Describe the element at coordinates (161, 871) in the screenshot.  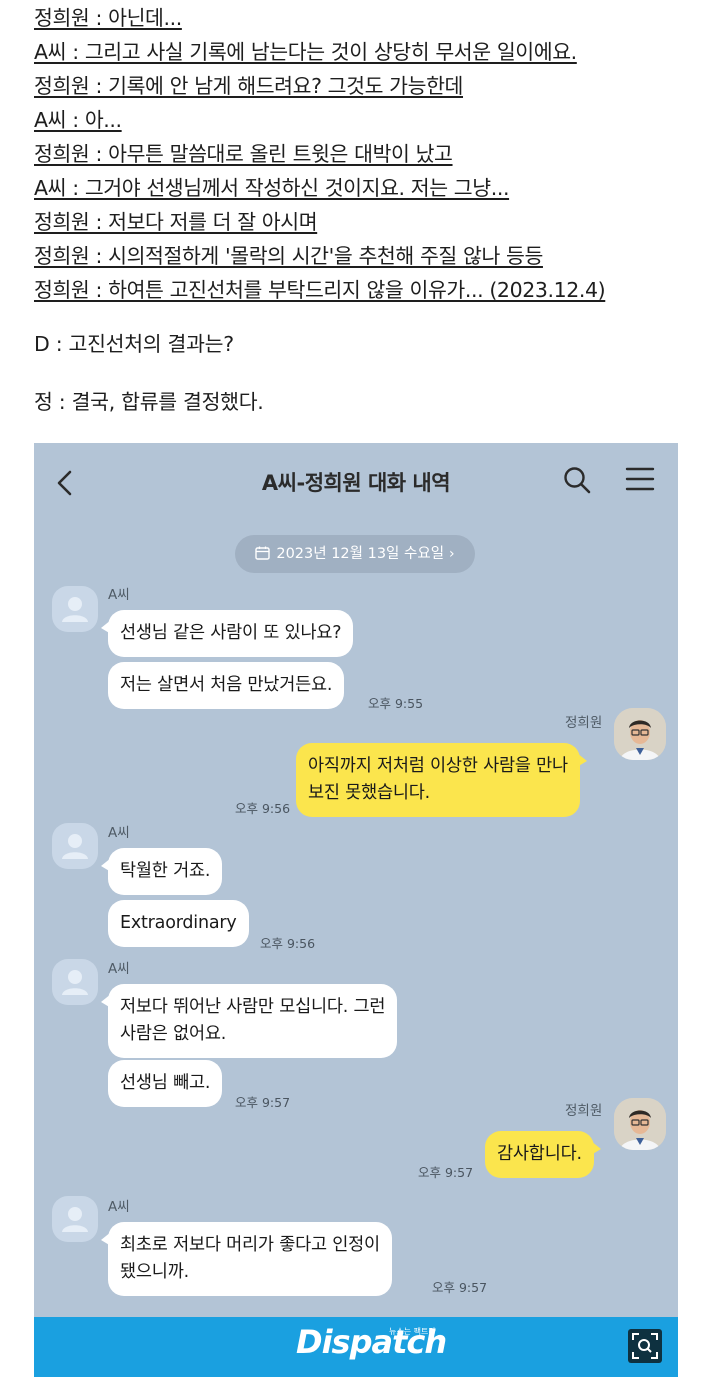
I see `message-bubble: 탁월한 거죠.` at that location.